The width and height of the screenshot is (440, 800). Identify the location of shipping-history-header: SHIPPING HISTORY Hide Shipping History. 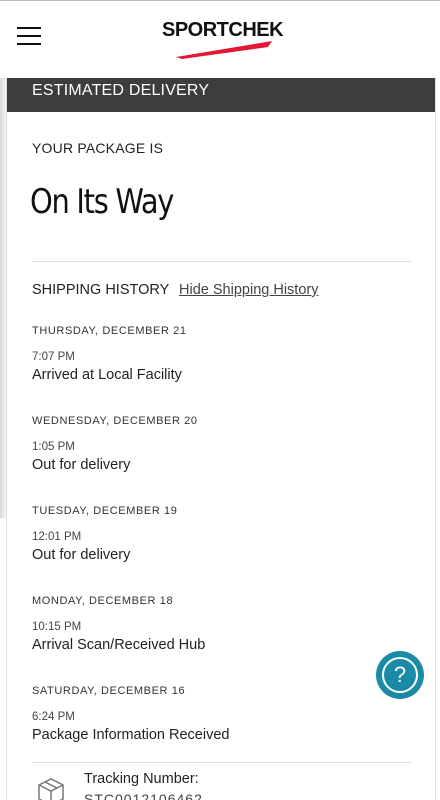
(175, 290).